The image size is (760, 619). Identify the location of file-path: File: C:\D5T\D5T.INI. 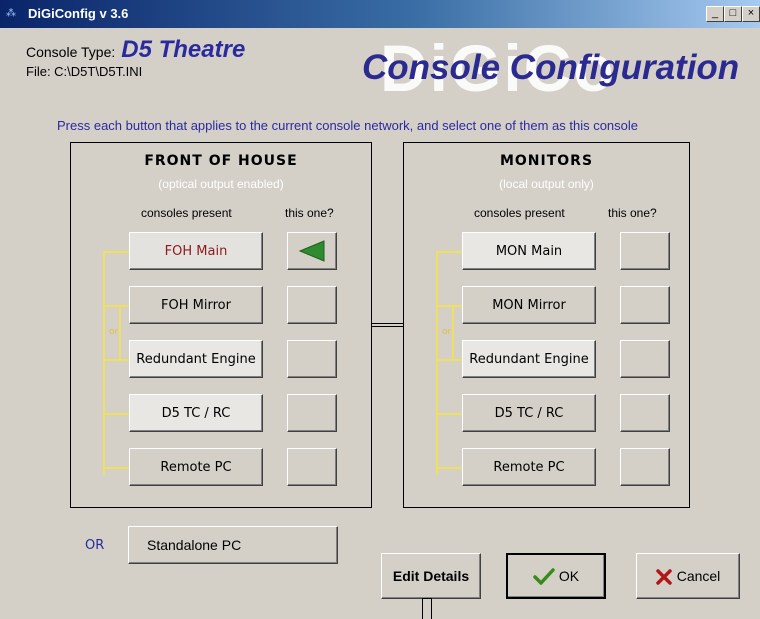
(84, 71).